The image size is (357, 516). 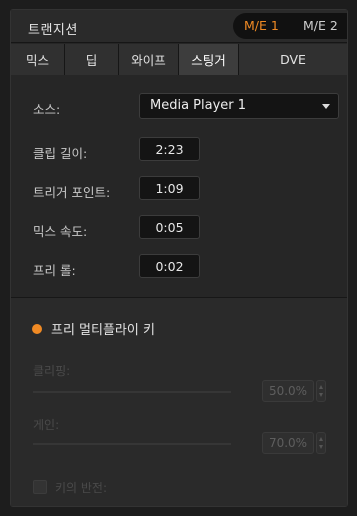 I want to click on tab-stinger: 스팅거, so click(x=209, y=59).